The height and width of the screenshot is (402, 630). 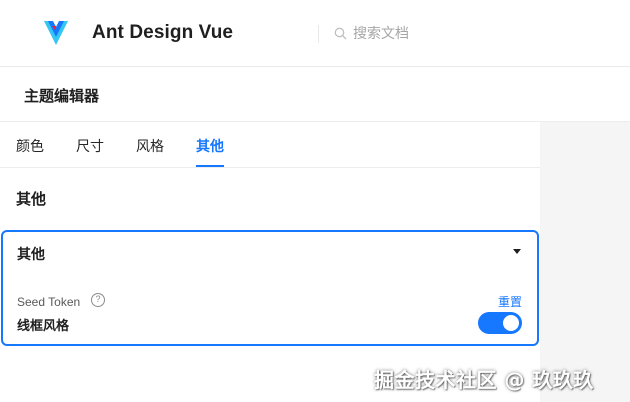 I want to click on section-title: 其他, so click(x=31, y=199).